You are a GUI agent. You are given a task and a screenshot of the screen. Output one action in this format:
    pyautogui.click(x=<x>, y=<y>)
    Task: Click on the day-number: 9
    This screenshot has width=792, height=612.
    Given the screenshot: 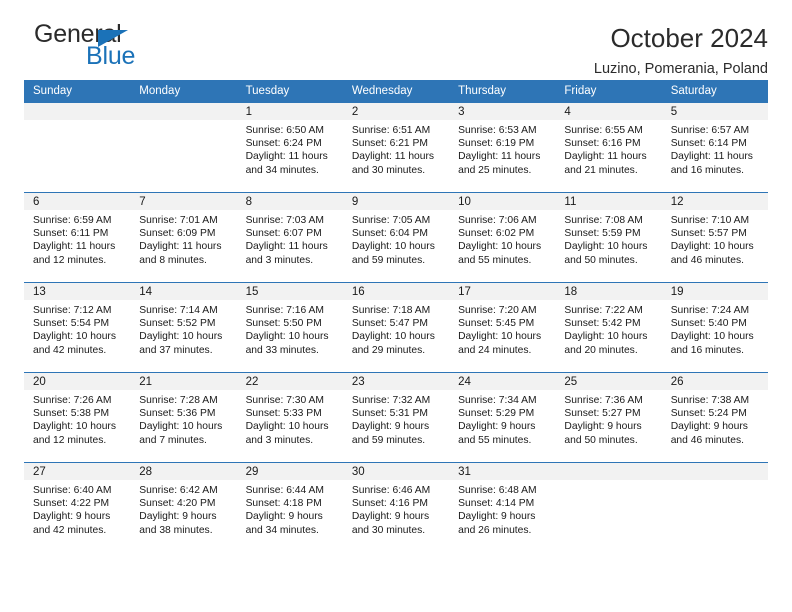 What is the action you would take?
    pyautogui.click(x=396, y=201)
    